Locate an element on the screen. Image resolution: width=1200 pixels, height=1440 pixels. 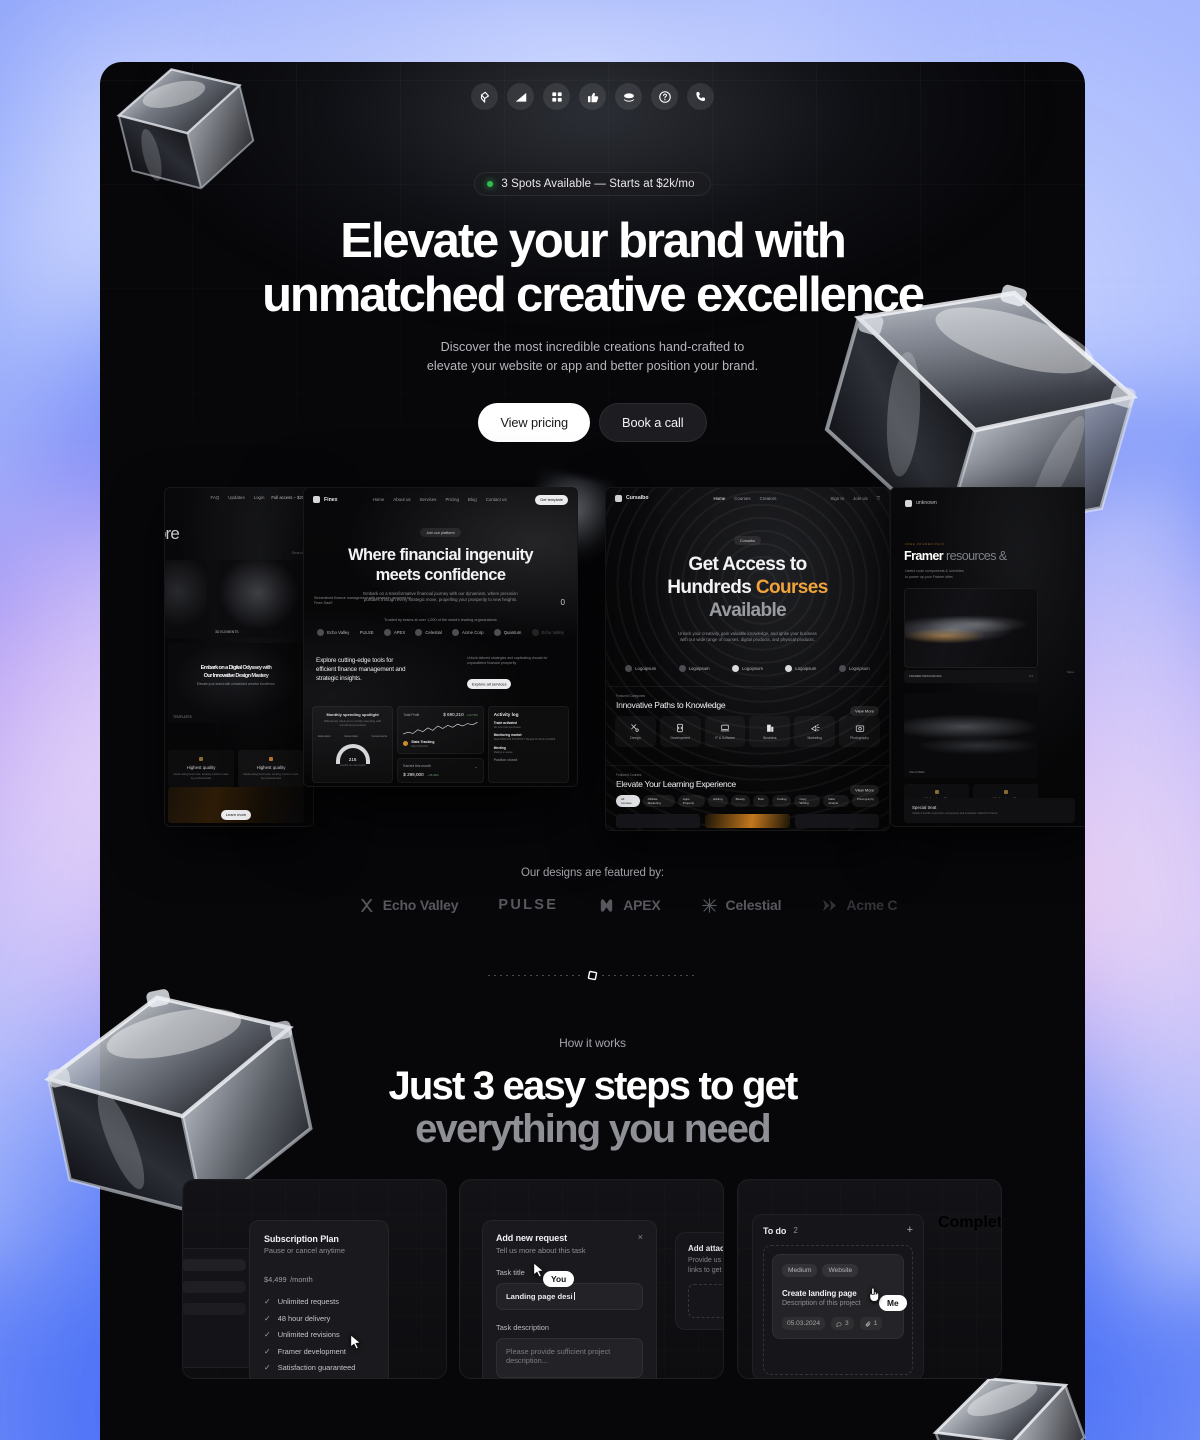
card2-trusted-logo-2: APEX is located at coordinates (394, 632).